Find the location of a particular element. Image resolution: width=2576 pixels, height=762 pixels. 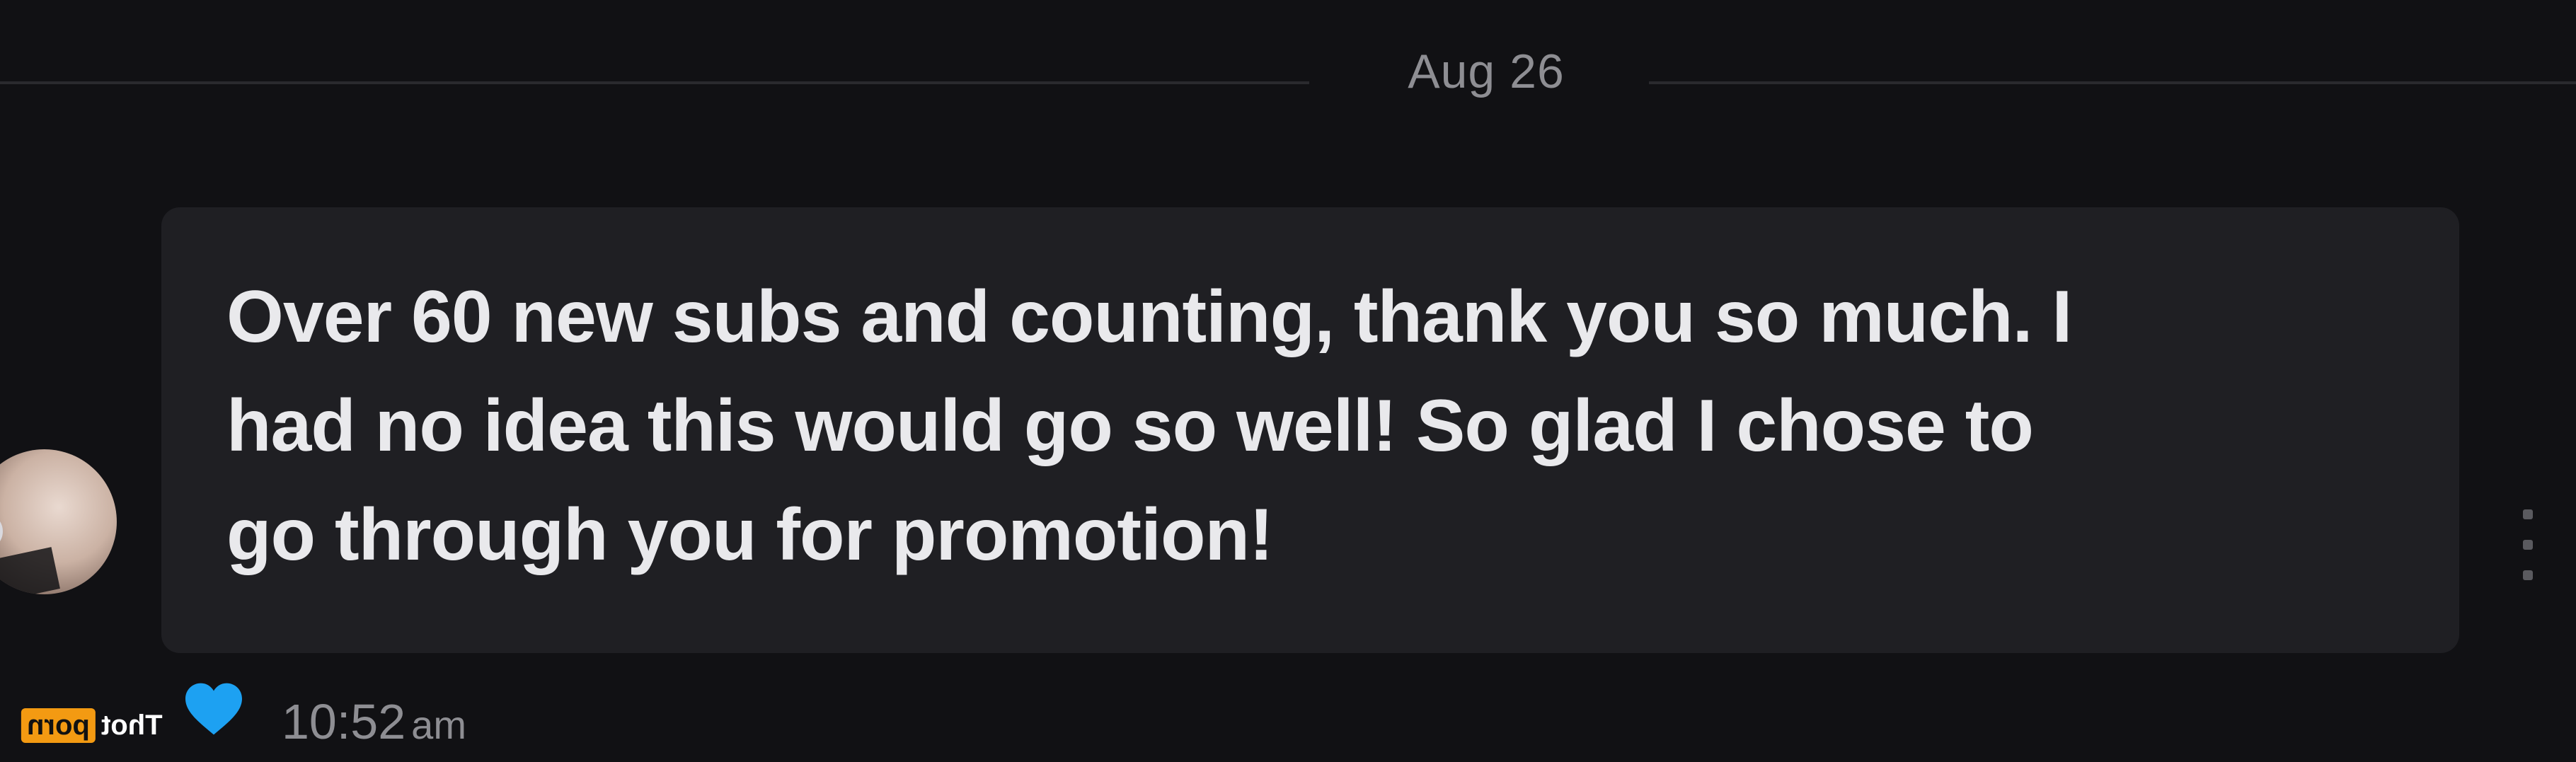

verified-badge-icon is located at coordinates (2, 531).